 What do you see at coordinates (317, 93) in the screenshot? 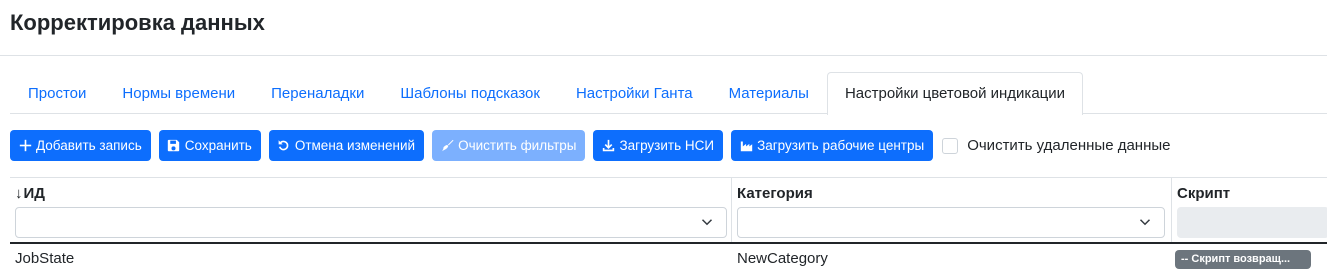
I see `tab-changeovers: Переналадки` at bounding box center [317, 93].